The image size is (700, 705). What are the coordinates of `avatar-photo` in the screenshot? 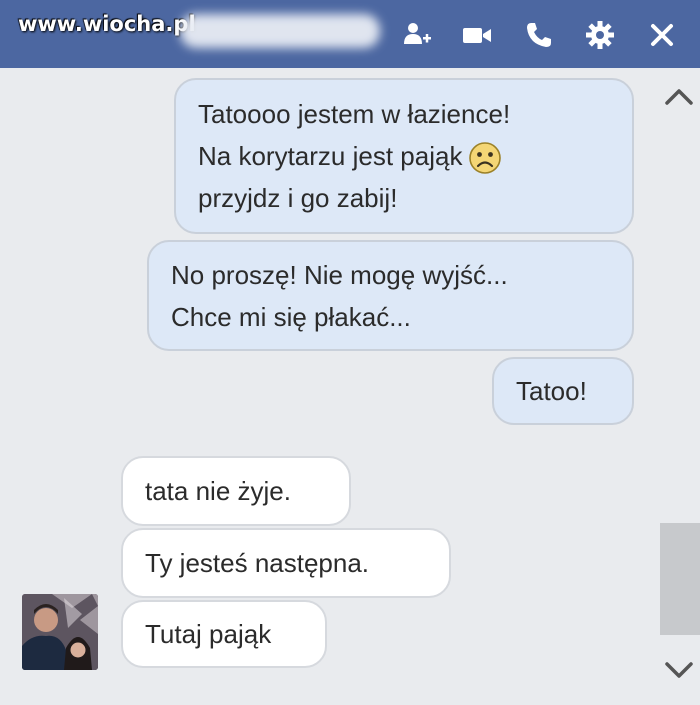 It's located at (60, 632).